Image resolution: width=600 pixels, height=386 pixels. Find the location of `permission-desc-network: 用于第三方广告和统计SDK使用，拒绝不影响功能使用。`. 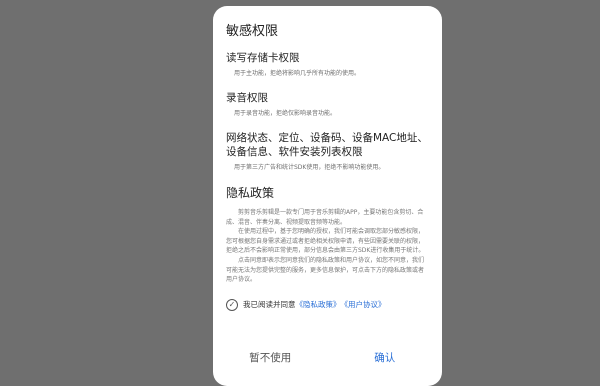

permission-desc-network: 用于第三方广告和统计SDK使用，拒绝不影响功能使用。 is located at coordinates (309, 167).